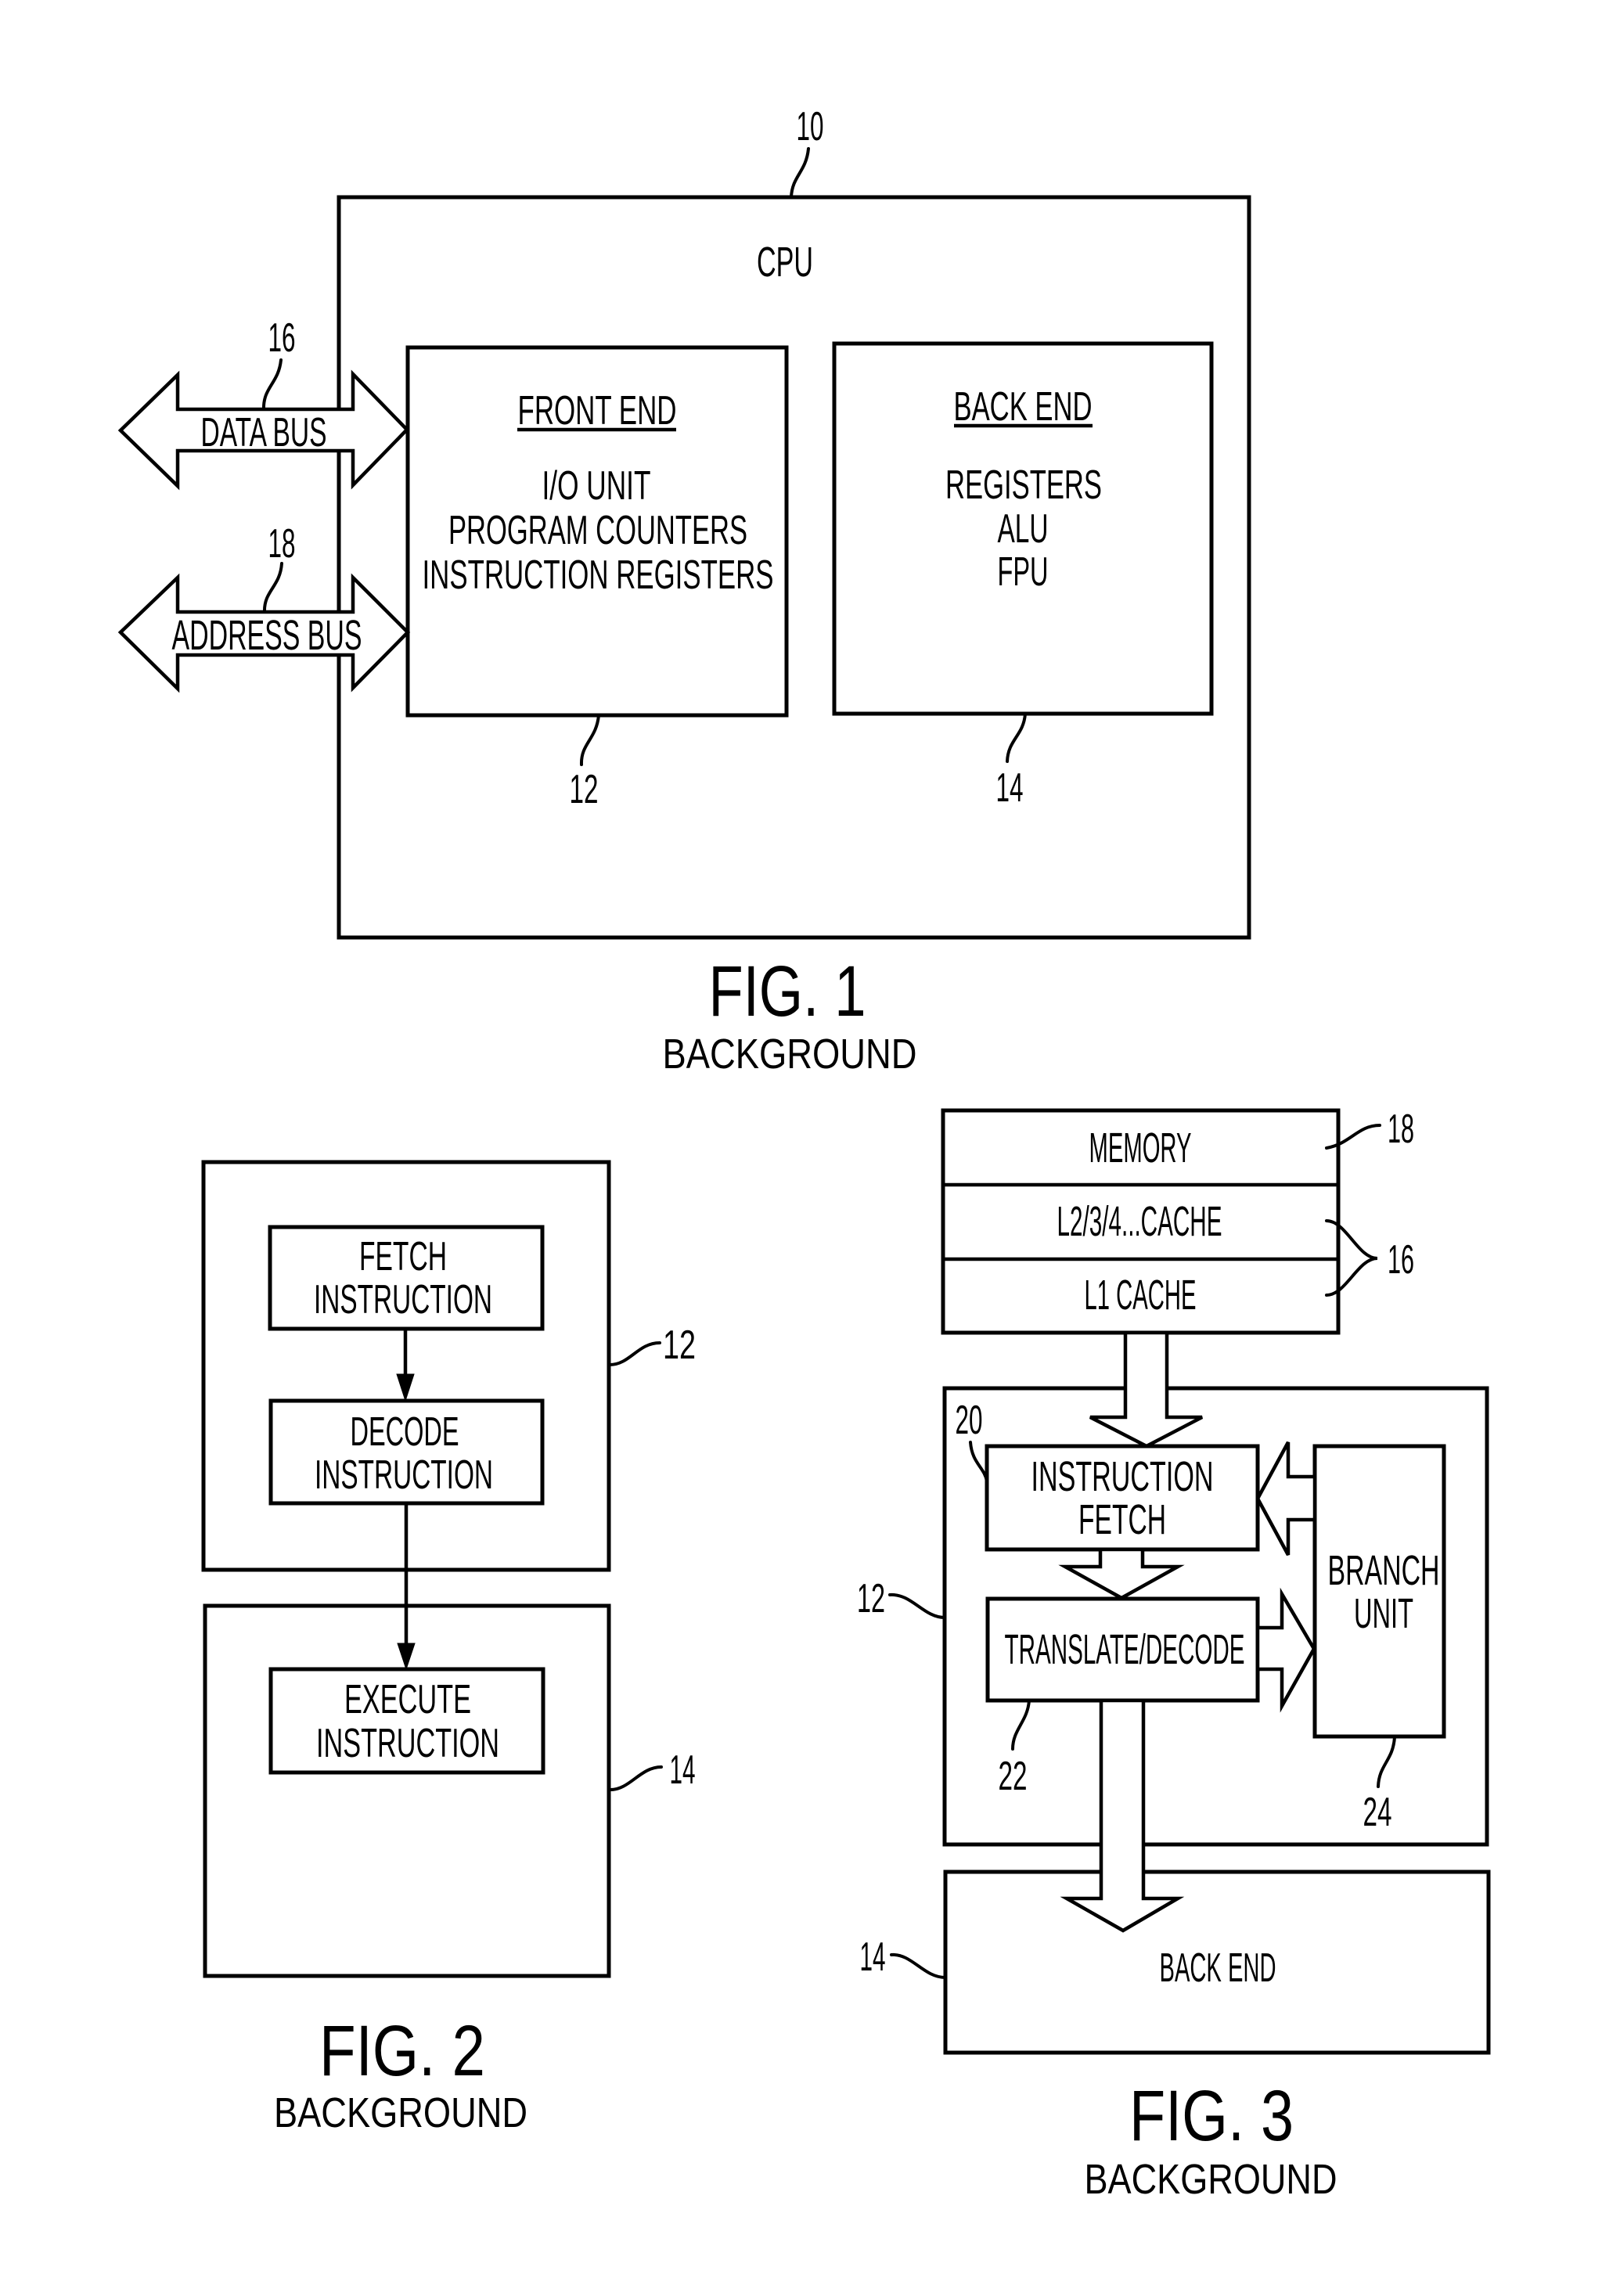 This screenshot has height=2296, width=1620. I want to click on l1-cache-label: L1 CACHE, so click(1141, 1295).